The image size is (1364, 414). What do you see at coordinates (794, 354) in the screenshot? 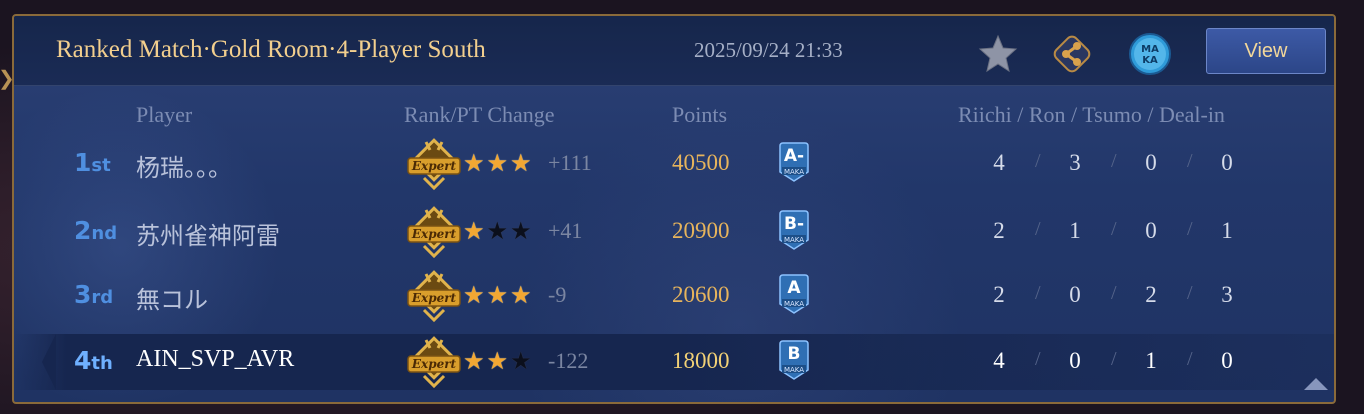
I see `maka-rating-grade: B` at bounding box center [794, 354].